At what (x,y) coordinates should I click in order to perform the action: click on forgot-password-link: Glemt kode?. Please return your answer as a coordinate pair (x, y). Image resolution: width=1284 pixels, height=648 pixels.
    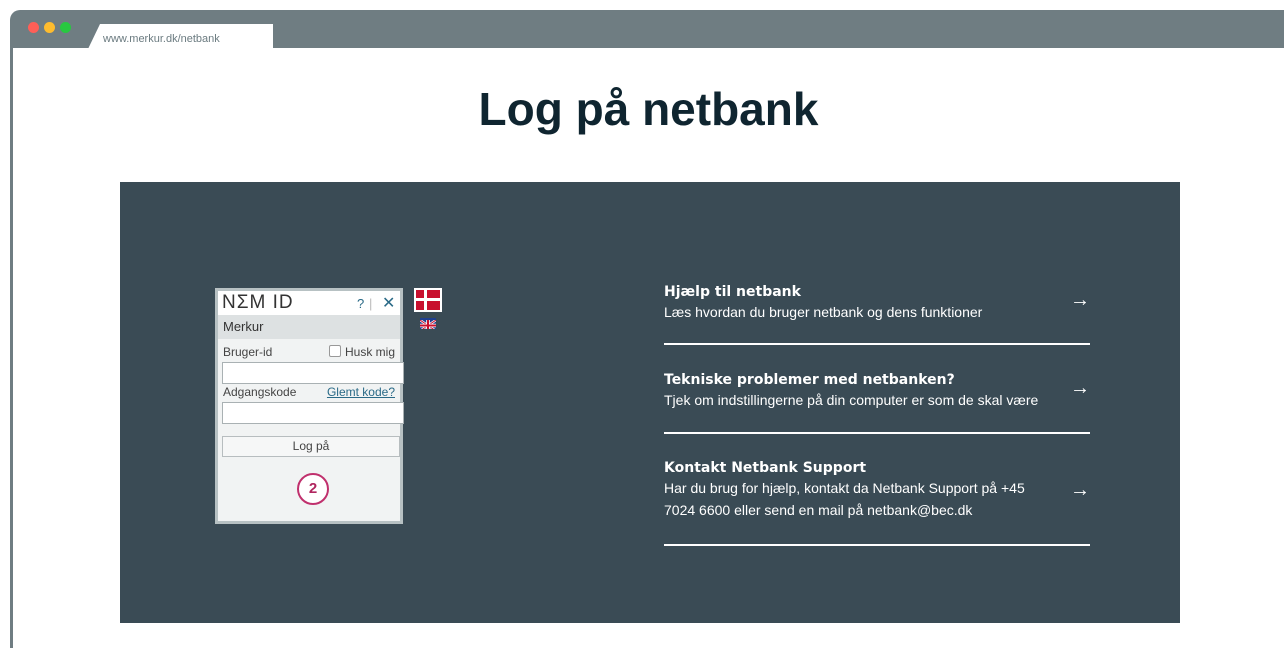
    Looking at the image, I should click on (361, 392).